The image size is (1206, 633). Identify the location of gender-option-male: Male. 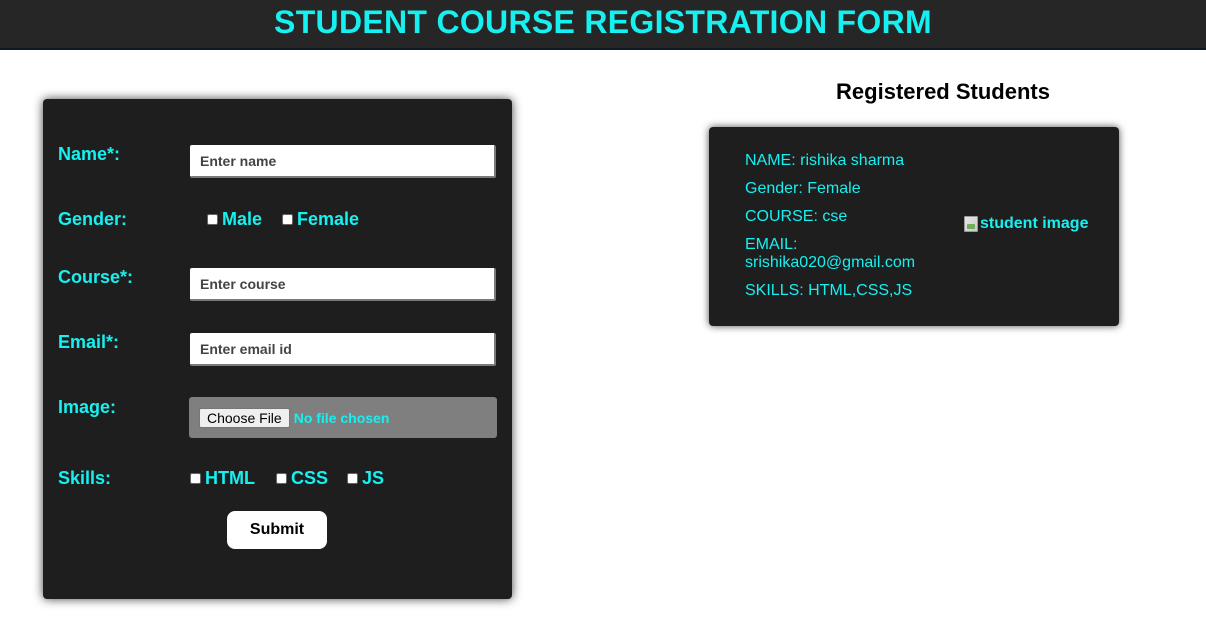
(234, 219).